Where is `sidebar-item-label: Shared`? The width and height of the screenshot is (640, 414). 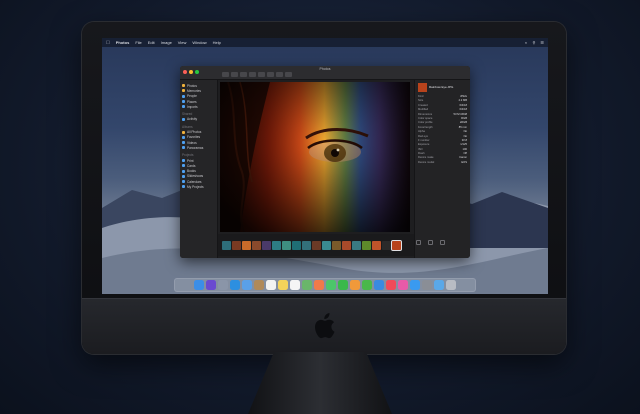 sidebar-item-label: Shared is located at coordinates (187, 114).